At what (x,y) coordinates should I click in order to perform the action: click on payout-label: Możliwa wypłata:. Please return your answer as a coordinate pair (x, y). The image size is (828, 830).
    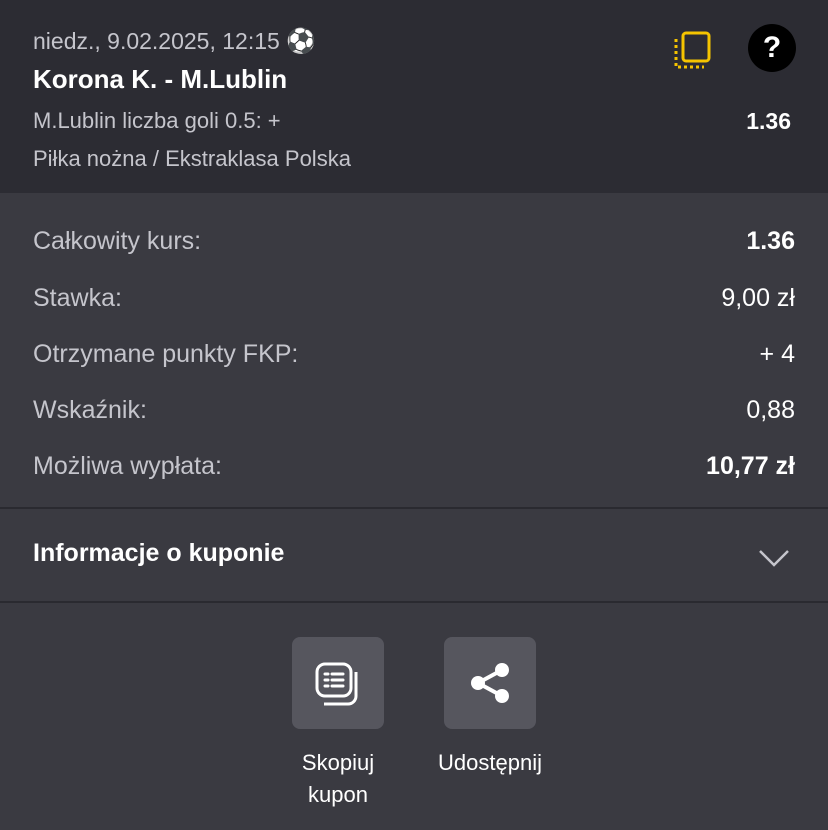
    Looking at the image, I should click on (127, 466).